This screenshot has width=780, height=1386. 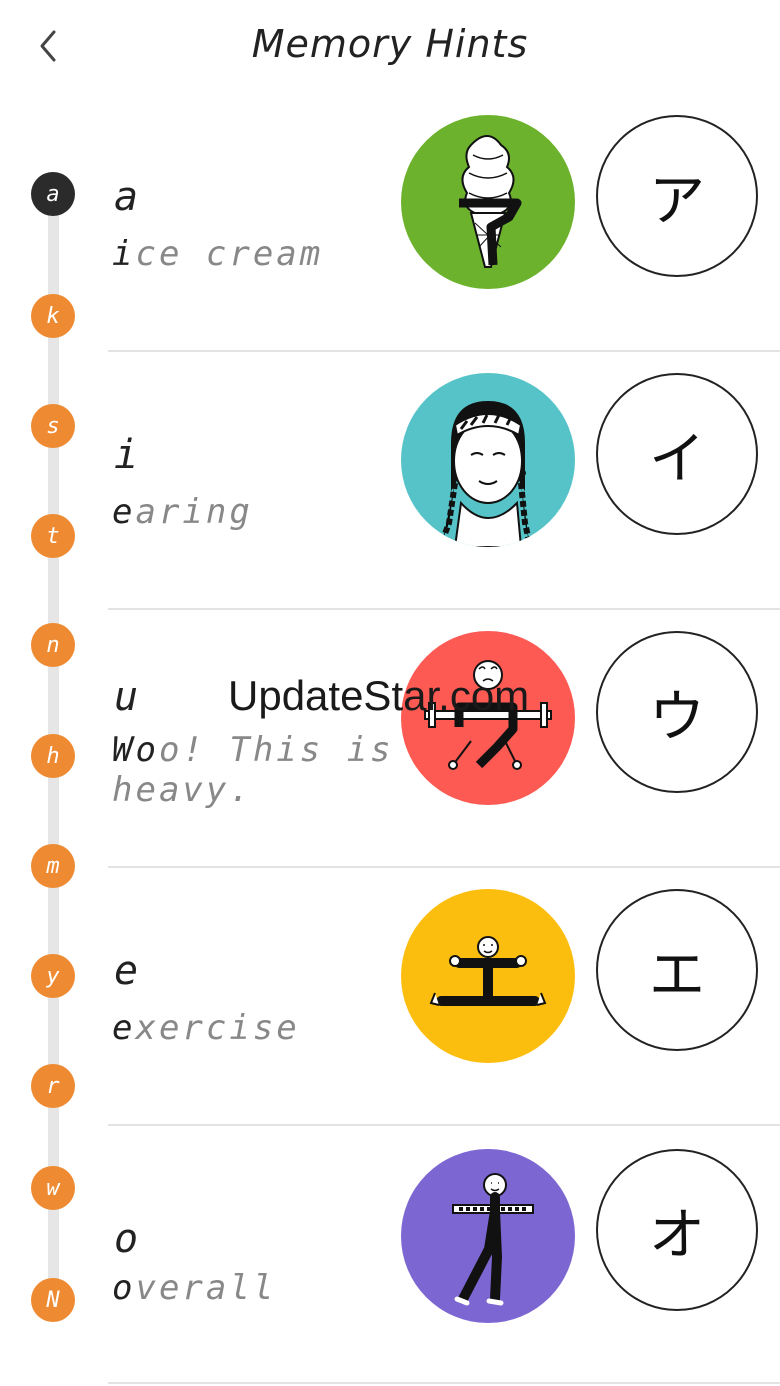 I want to click on index-dot-t: t, so click(x=53, y=536).